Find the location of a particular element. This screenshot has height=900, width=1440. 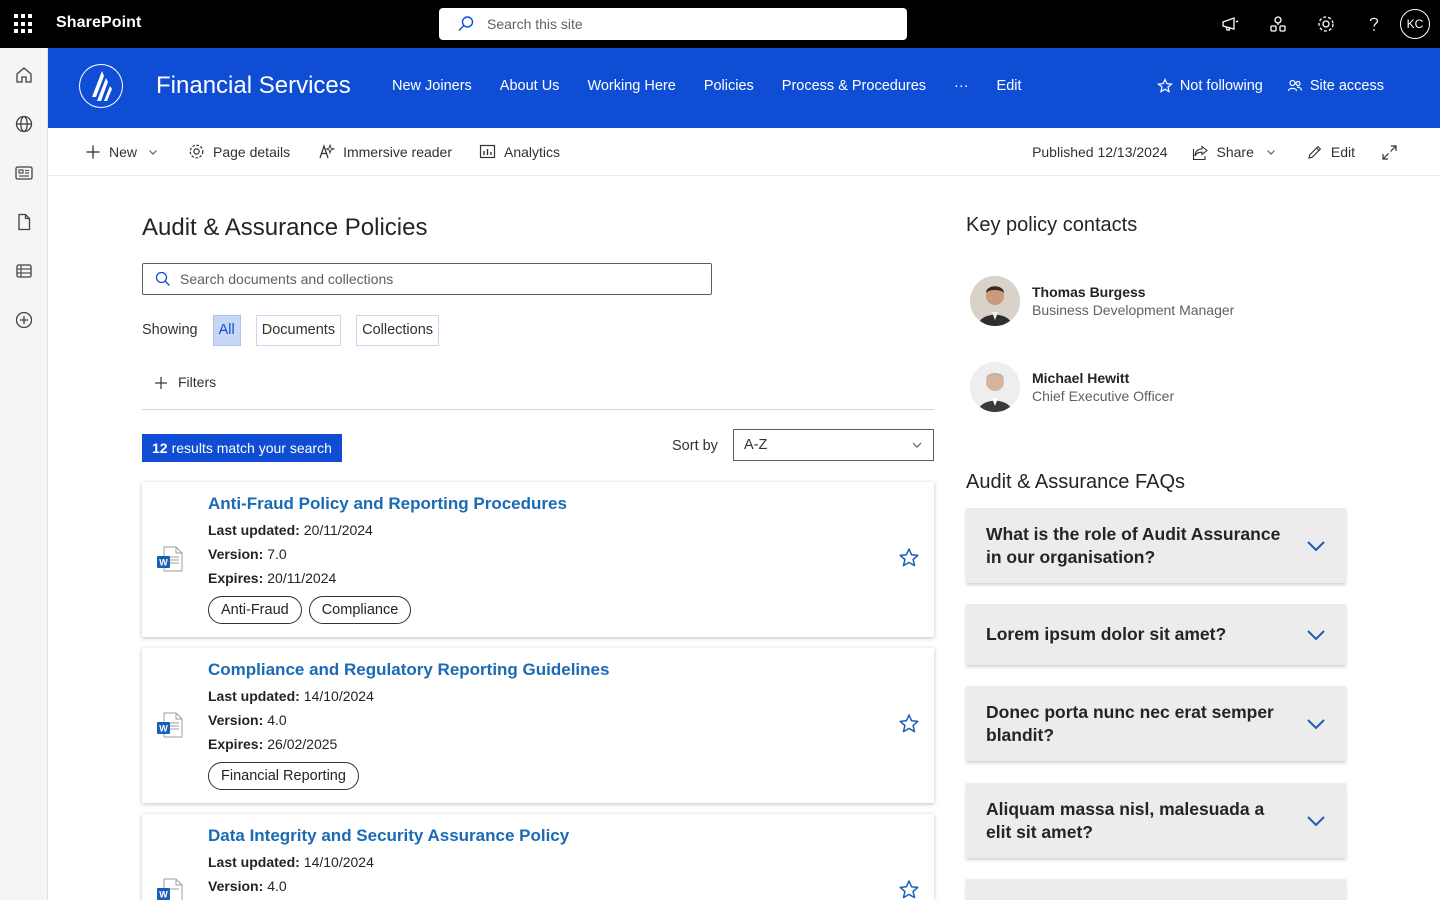

faqs-heading: Audit & Assurance FAQs is located at coordinates (1075, 482).